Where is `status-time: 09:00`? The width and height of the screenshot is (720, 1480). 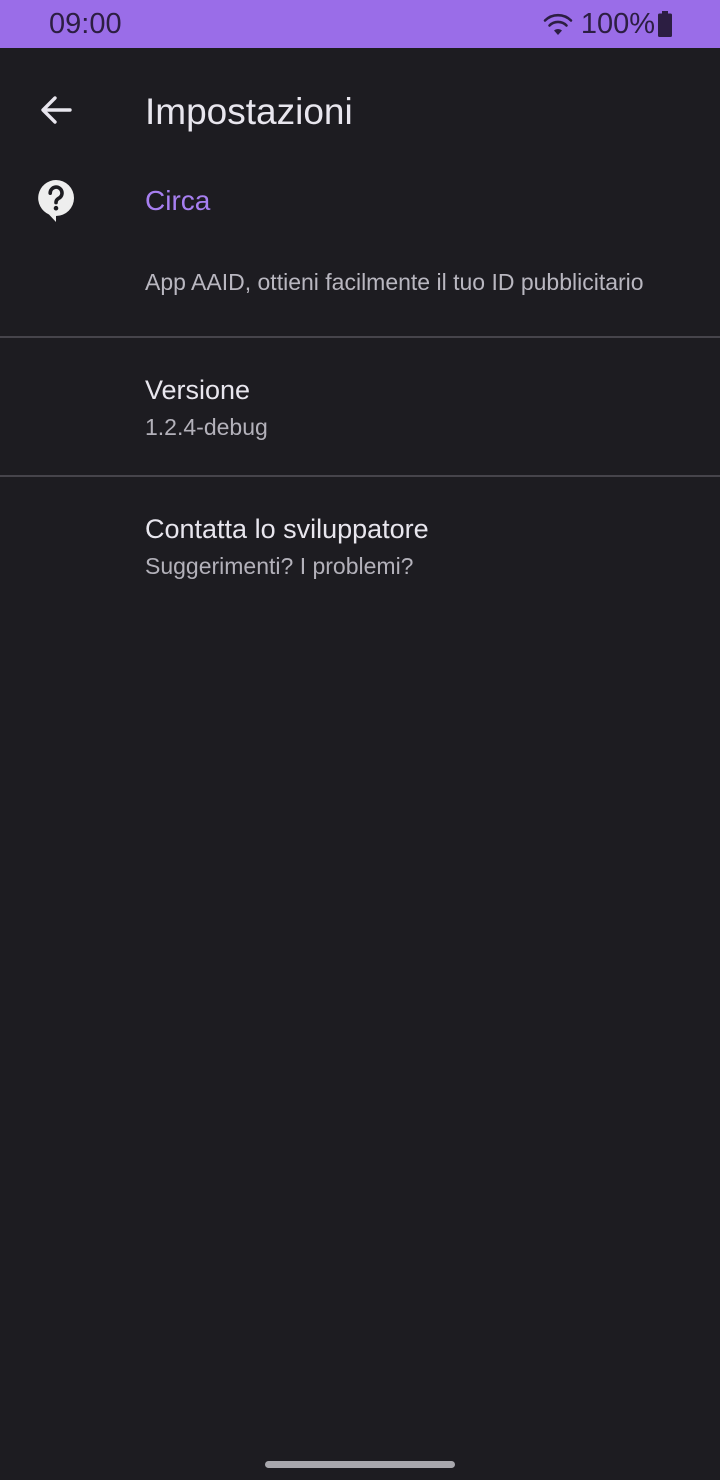
status-time: 09:00 is located at coordinates (85, 24).